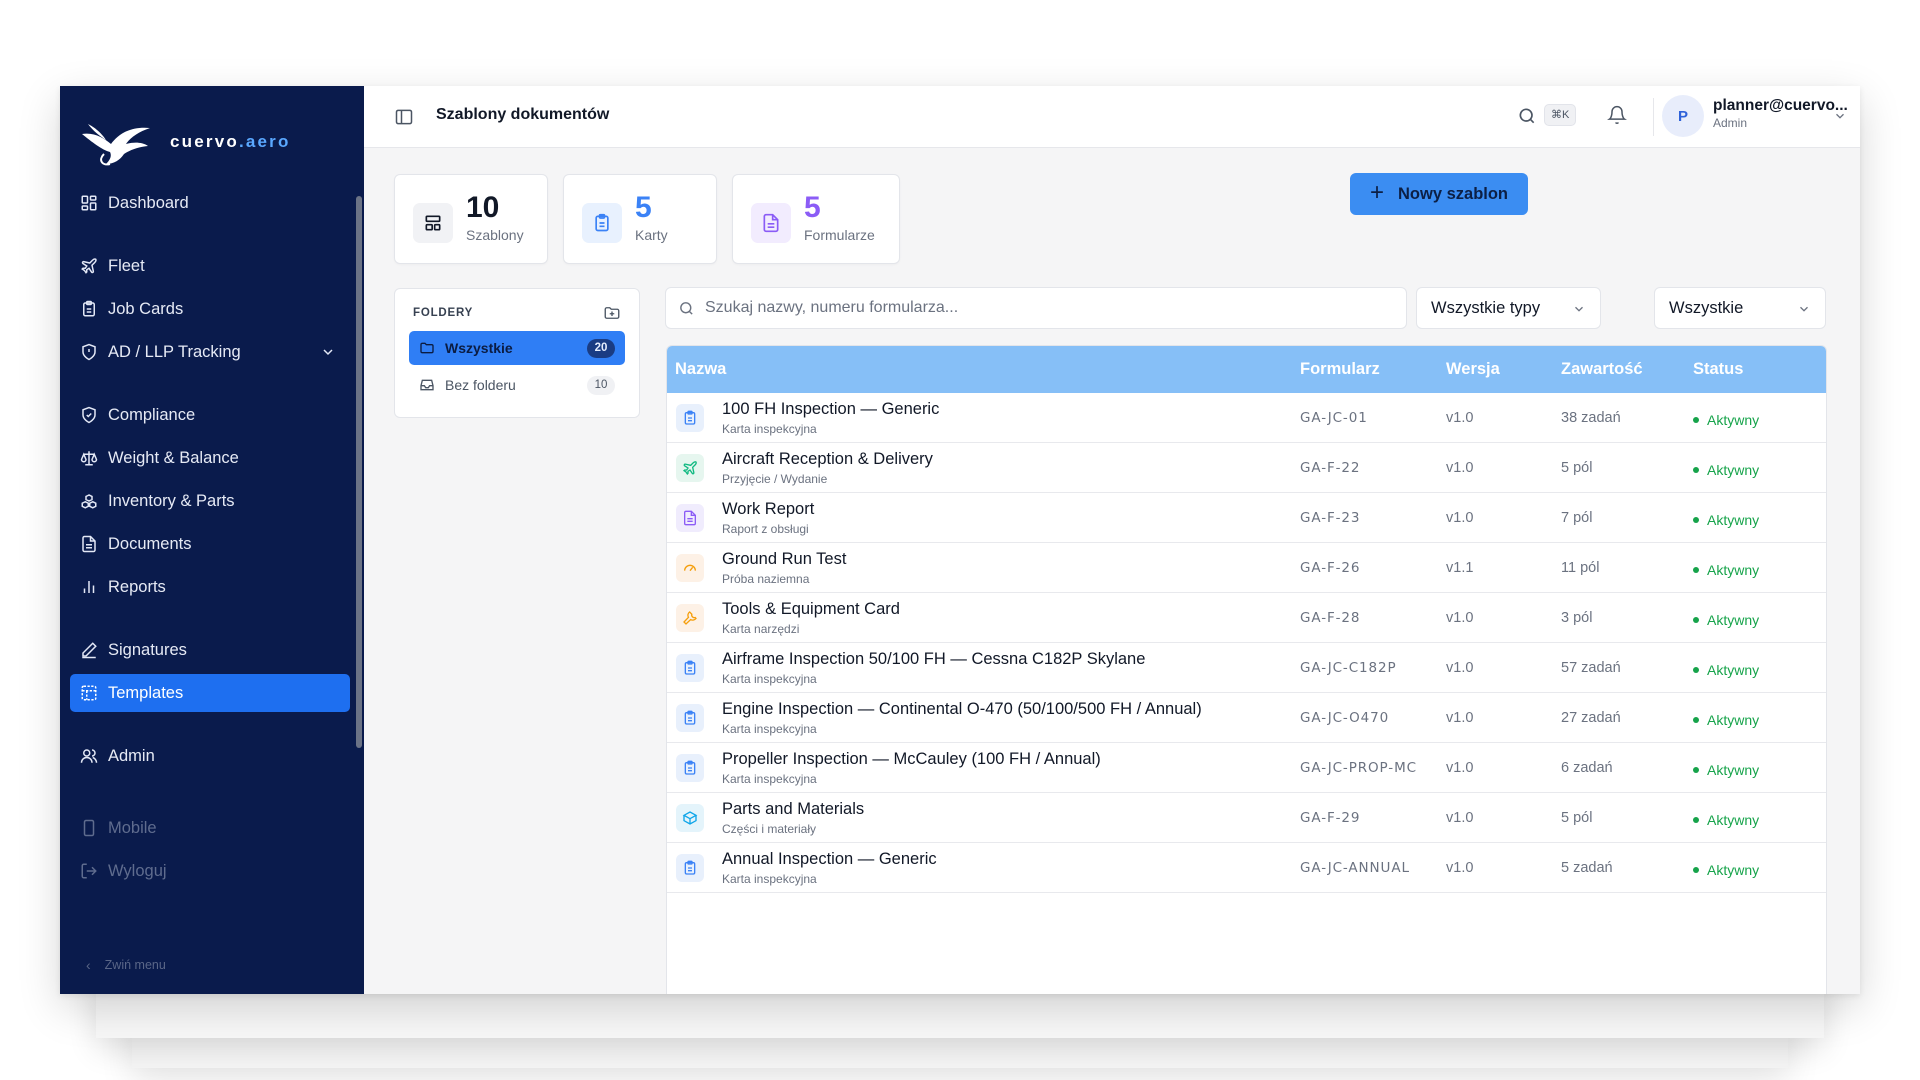  I want to click on content-count: 3 pól, so click(1577, 618).